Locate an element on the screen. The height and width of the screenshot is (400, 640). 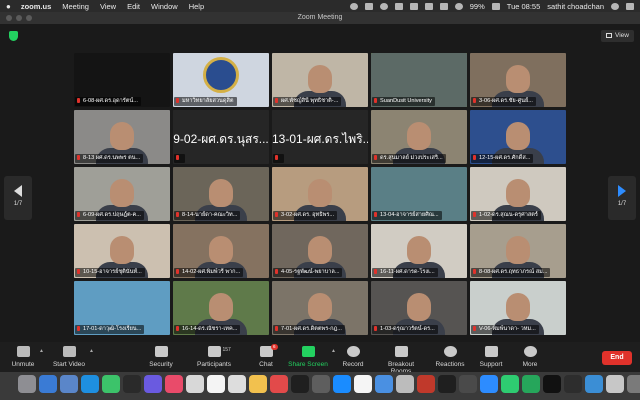
battery-icon is located at coordinates (495, 6).